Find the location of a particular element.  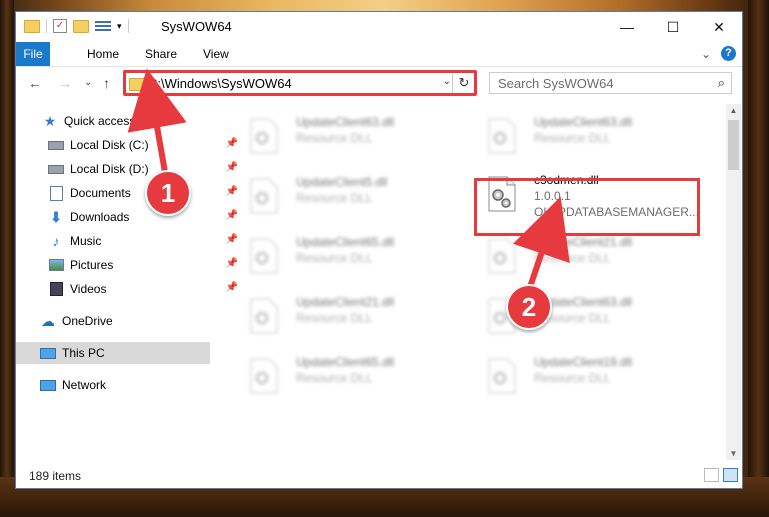

arrow-to-address-bar is located at coordinates (157, 123).